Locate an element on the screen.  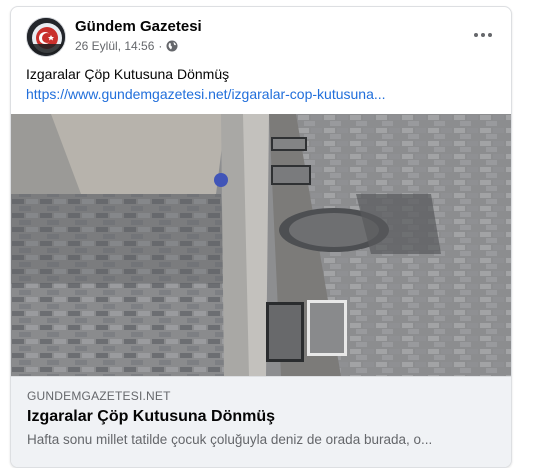
post-text: Izgaralar Çöp Kutusuna Dönmüş is located at coordinates (128, 74).